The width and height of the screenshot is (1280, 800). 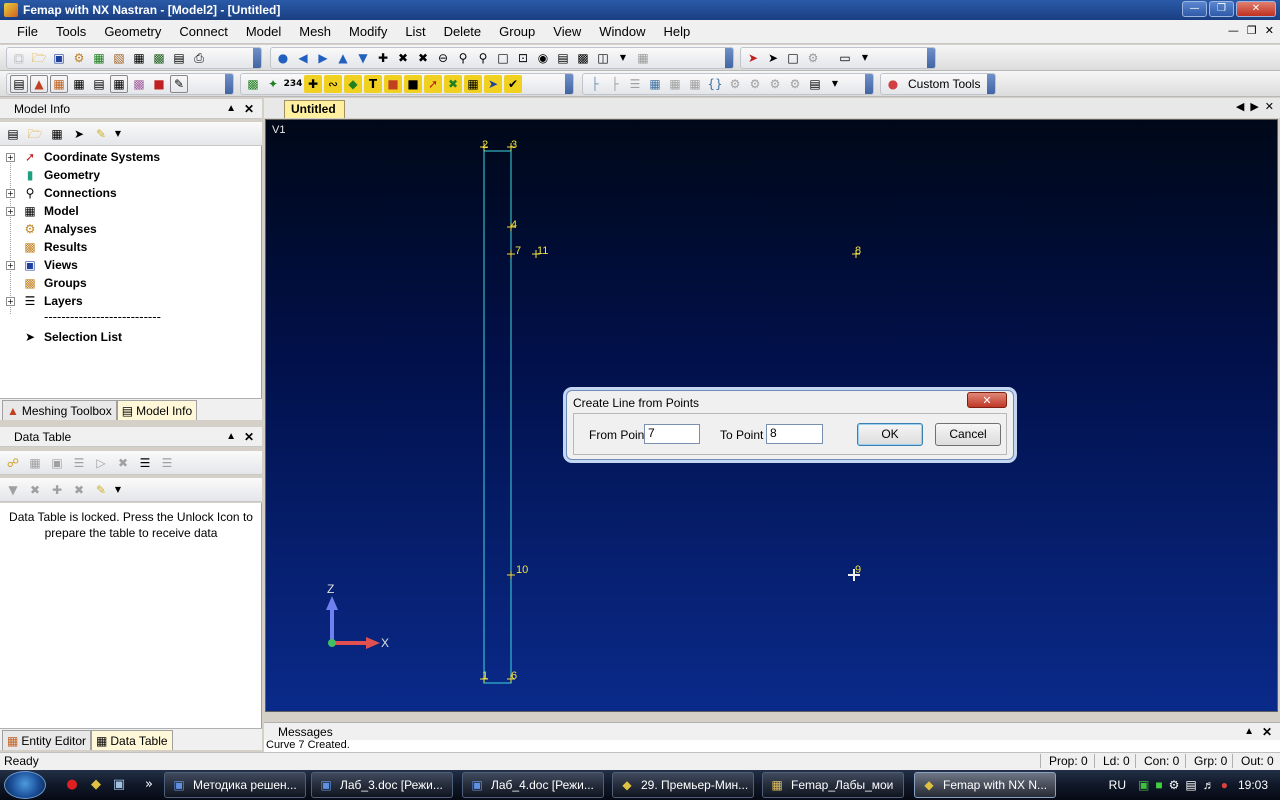 What do you see at coordinates (203, 31) in the screenshot?
I see `menu-connect: Connect` at bounding box center [203, 31].